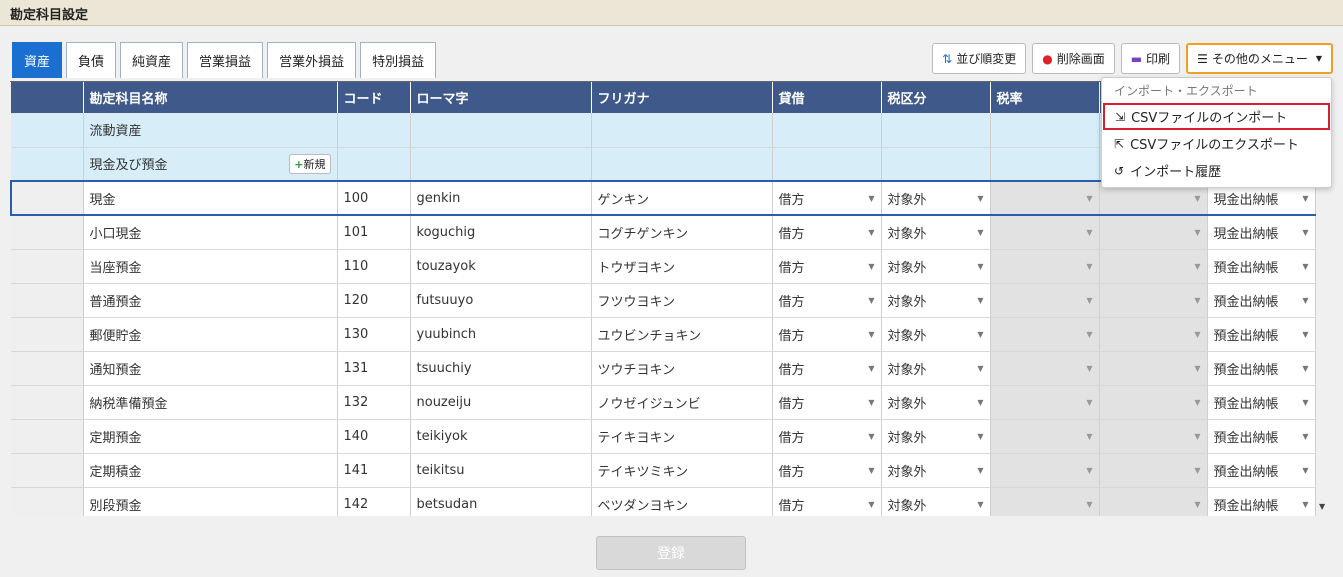 This screenshot has width=1343, height=577. What do you see at coordinates (1322, 506) in the screenshot?
I see `scroll-down-arrow: ▼` at bounding box center [1322, 506].